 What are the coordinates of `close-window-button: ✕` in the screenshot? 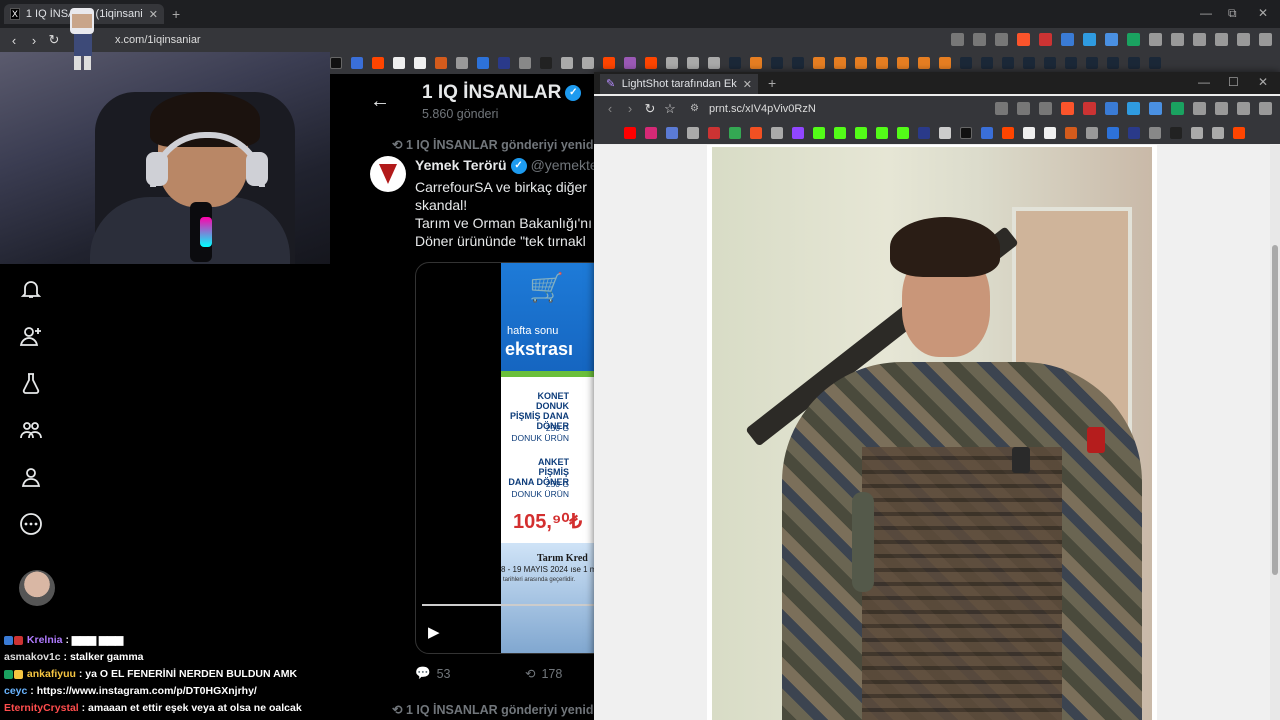 It's located at (1263, 13).